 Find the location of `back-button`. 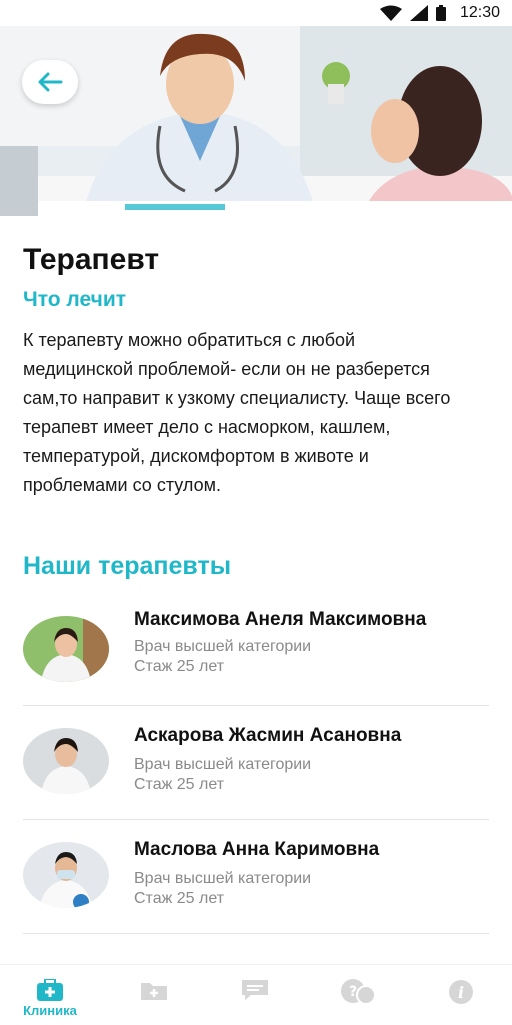

back-button is located at coordinates (50, 82).